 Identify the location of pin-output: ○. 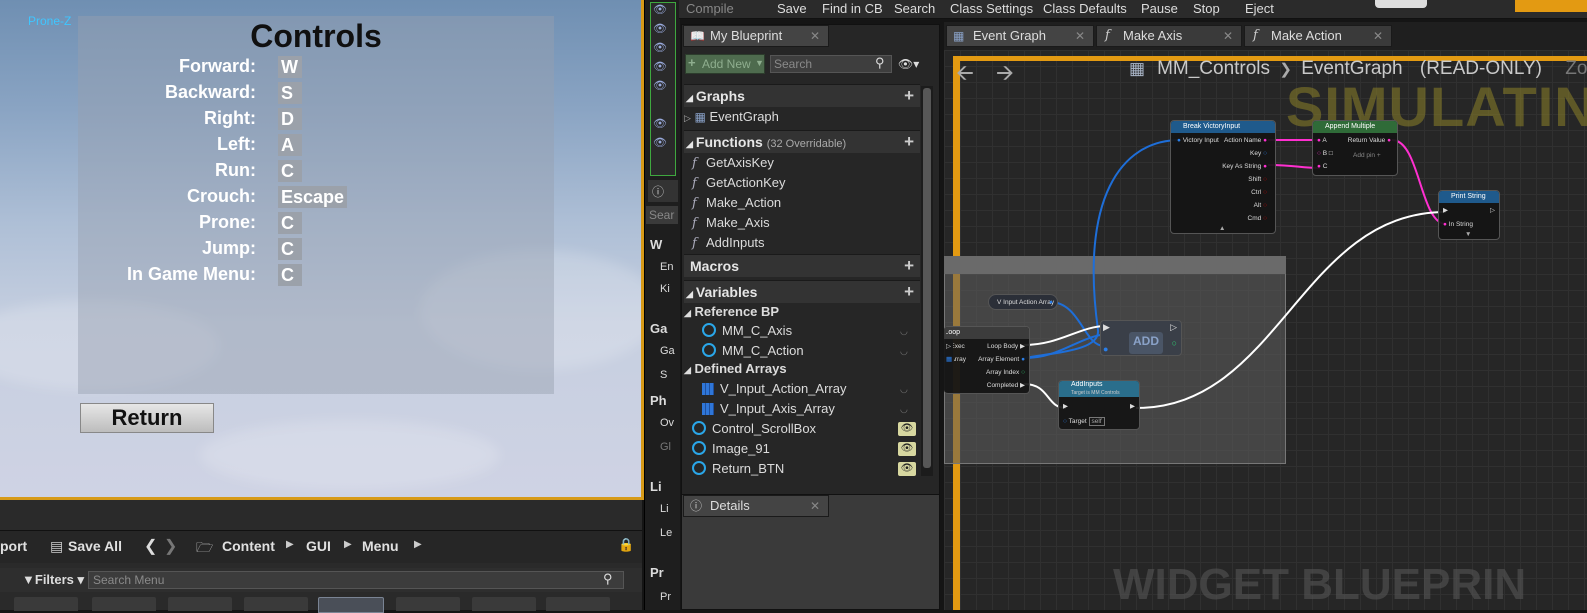
(1174, 343).